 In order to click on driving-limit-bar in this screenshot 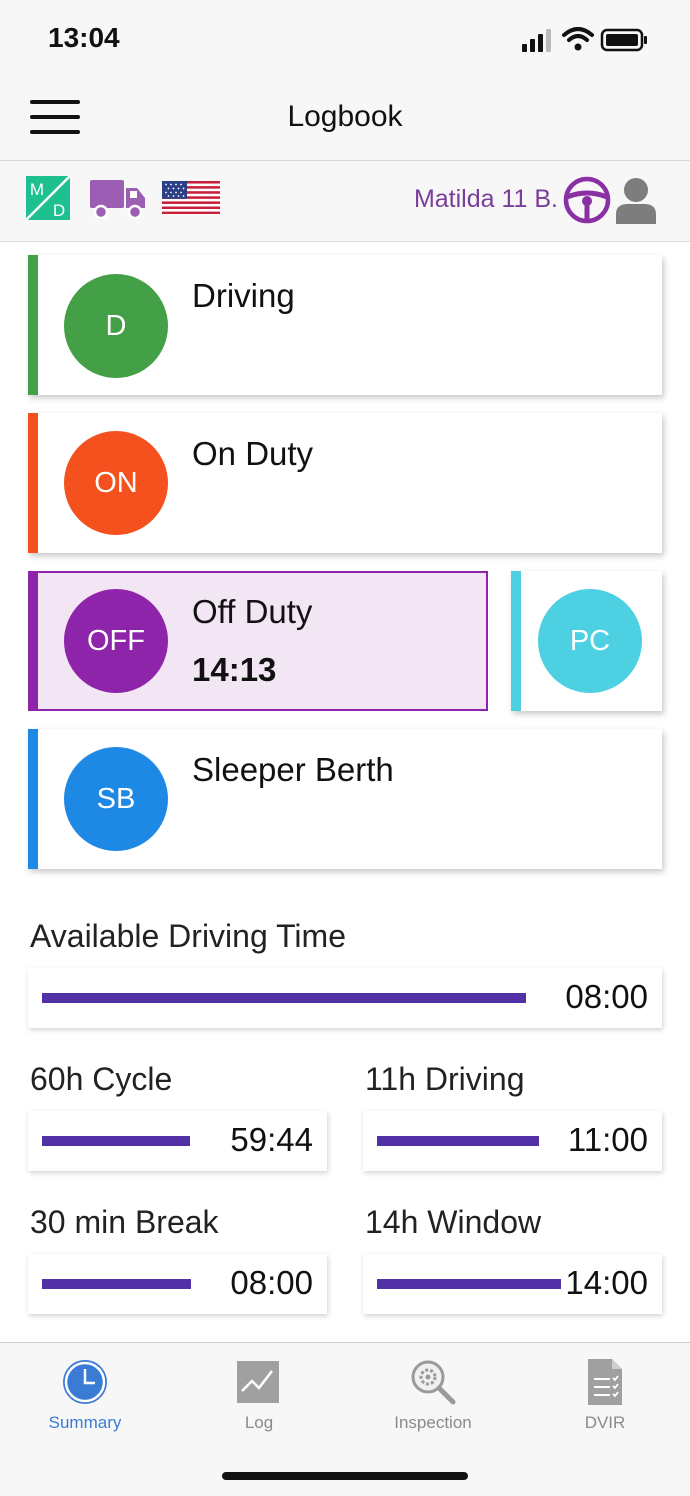, I will do `click(458, 1141)`.